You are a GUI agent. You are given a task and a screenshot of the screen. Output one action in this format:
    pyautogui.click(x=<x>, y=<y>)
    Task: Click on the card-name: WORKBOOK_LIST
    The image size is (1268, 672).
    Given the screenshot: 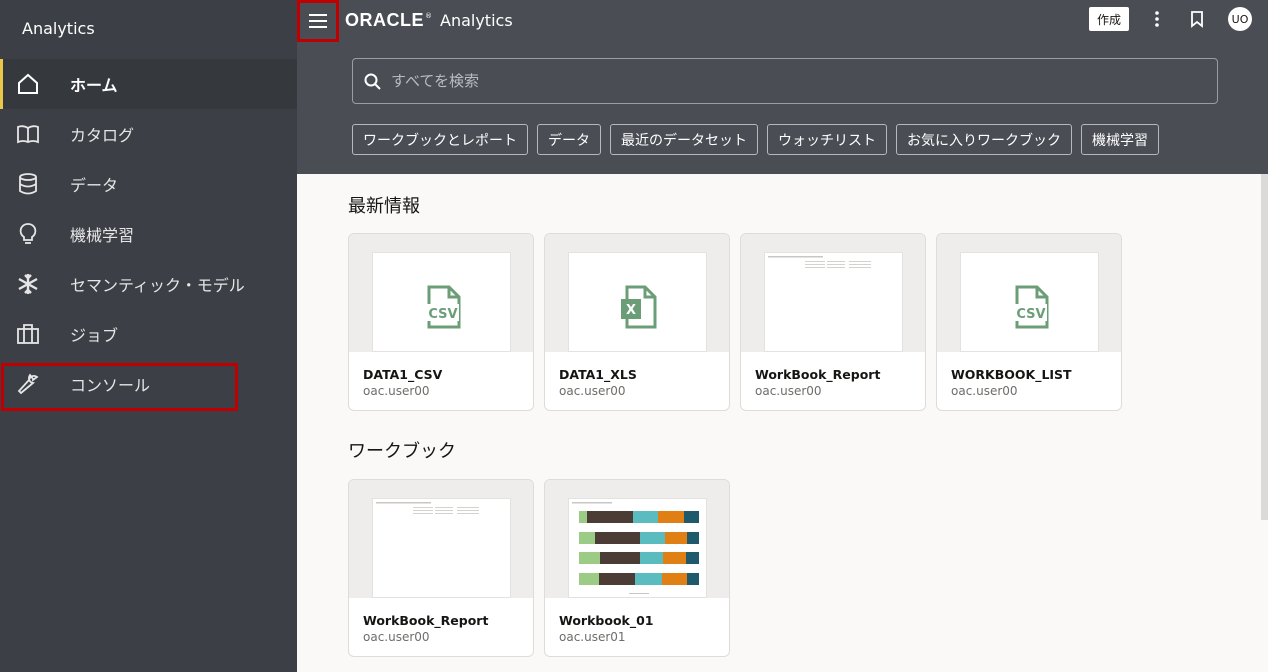 What is the action you would take?
    pyautogui.click(x=1011, y=374)
    